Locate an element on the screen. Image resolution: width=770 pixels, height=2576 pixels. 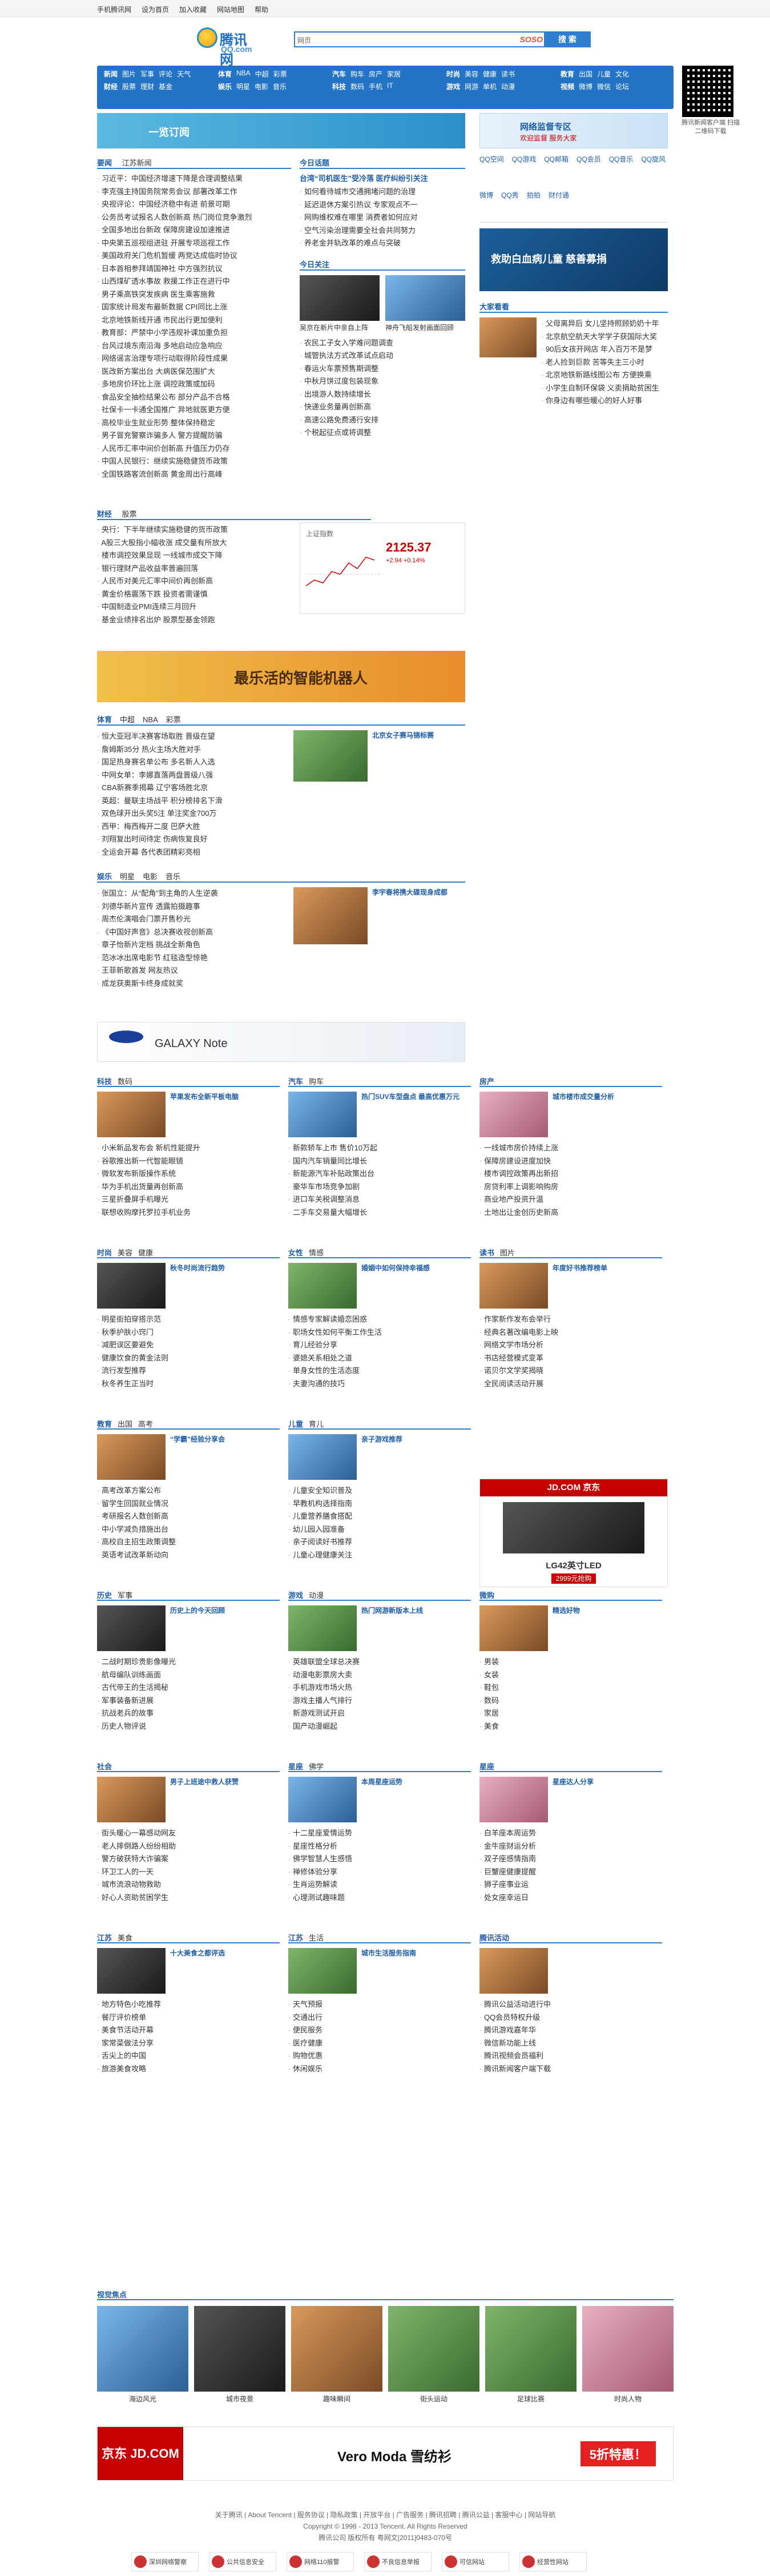
tab-jiangsu: 江苏新闻 is located at coordinates (137, 162).